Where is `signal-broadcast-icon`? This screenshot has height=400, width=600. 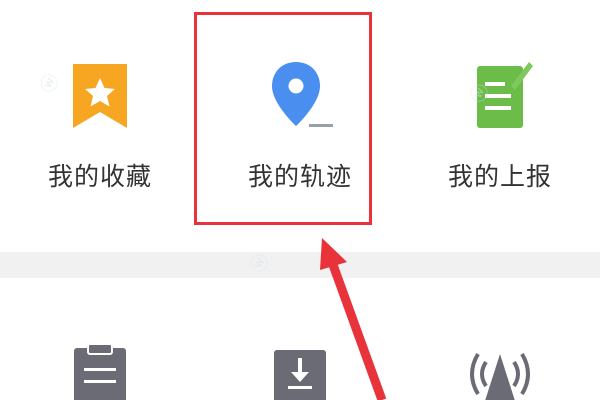
signal-broadcast-icon is located at coordinates (500, 376).